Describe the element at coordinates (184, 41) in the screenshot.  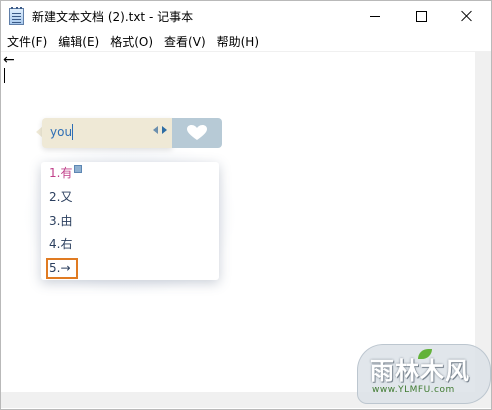
I see `menu-view: 查看(V)` at that location.